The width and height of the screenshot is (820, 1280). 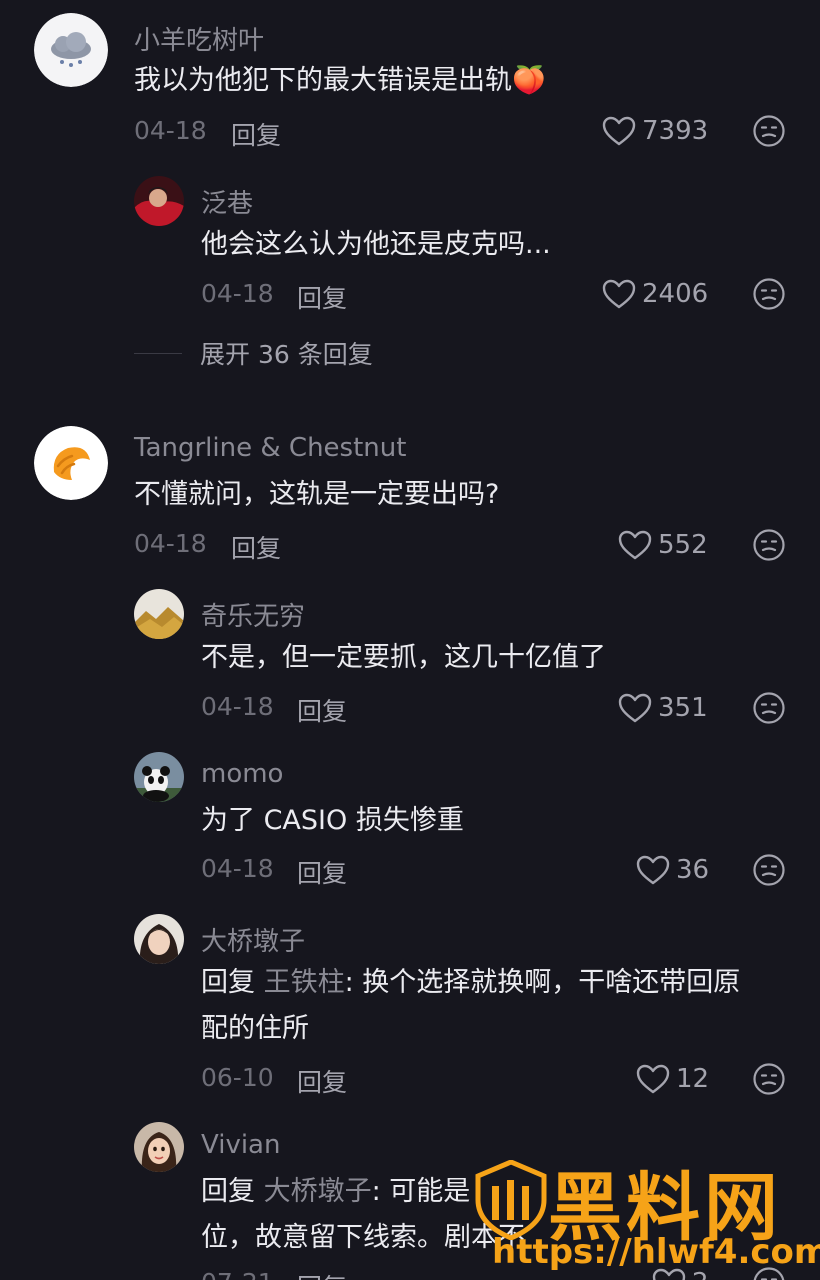 What do you see at coordinates (656, 1252) in the screenshot?
I see `watermark-url: https://hlwf4.com` at bounding box center [656, 1252].